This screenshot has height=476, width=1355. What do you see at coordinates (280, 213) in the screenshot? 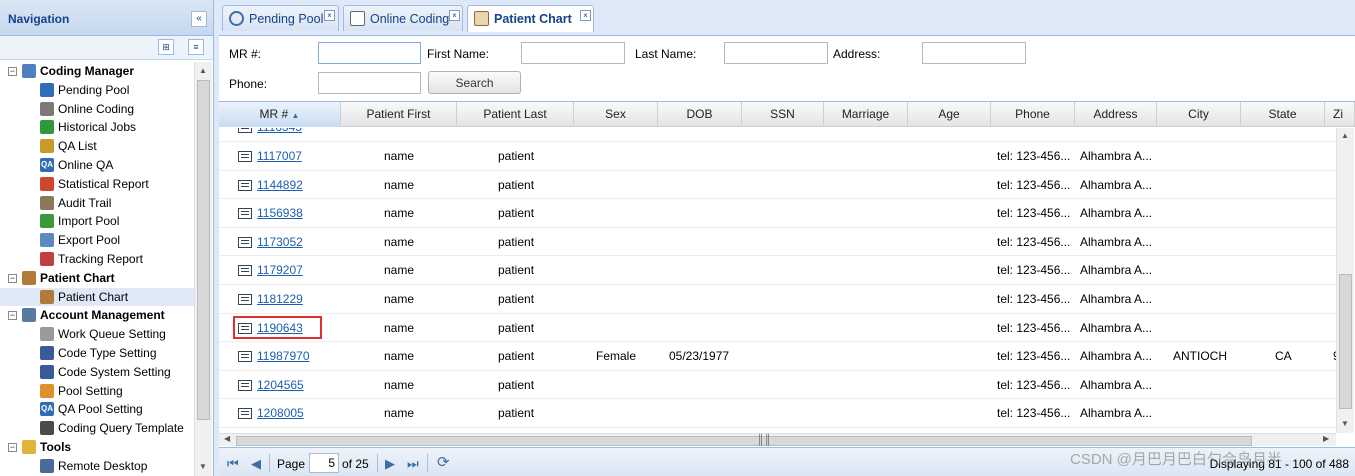
I see `mr-link: 1156938` at bounding box center [280, 213].